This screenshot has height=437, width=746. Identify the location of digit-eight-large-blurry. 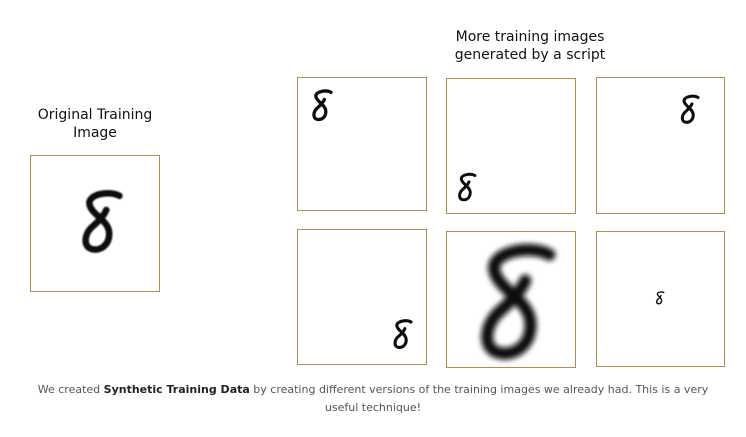
(95, 223).